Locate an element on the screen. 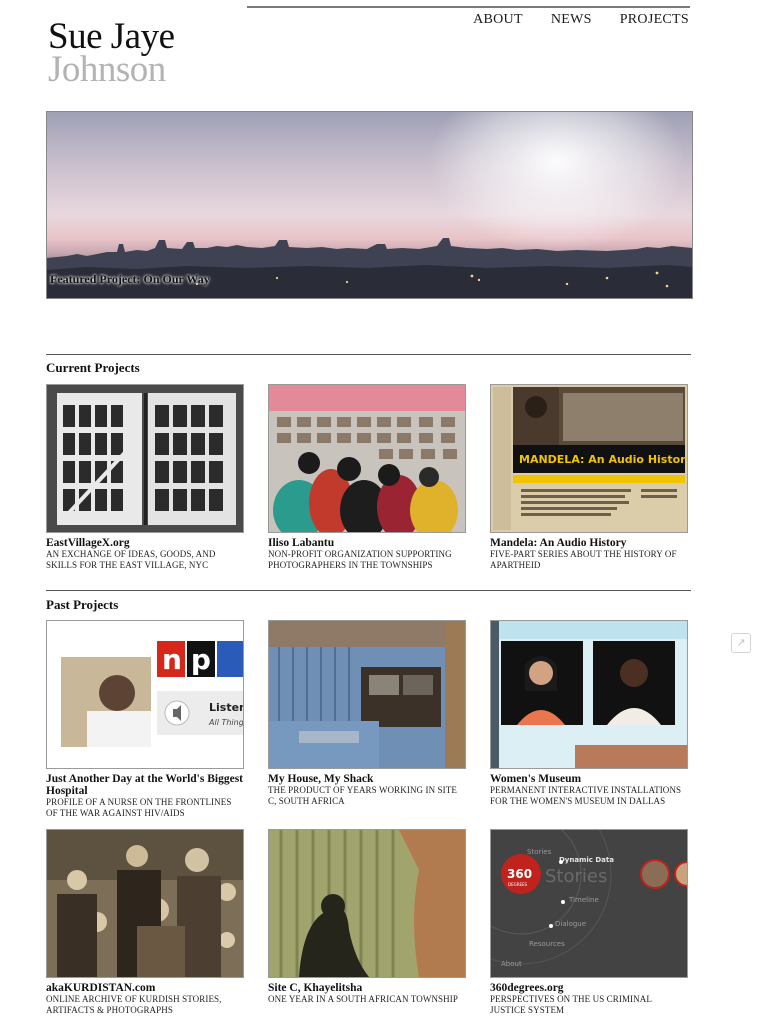  nav-about: ABOUT is located at coordinates (498, 20).